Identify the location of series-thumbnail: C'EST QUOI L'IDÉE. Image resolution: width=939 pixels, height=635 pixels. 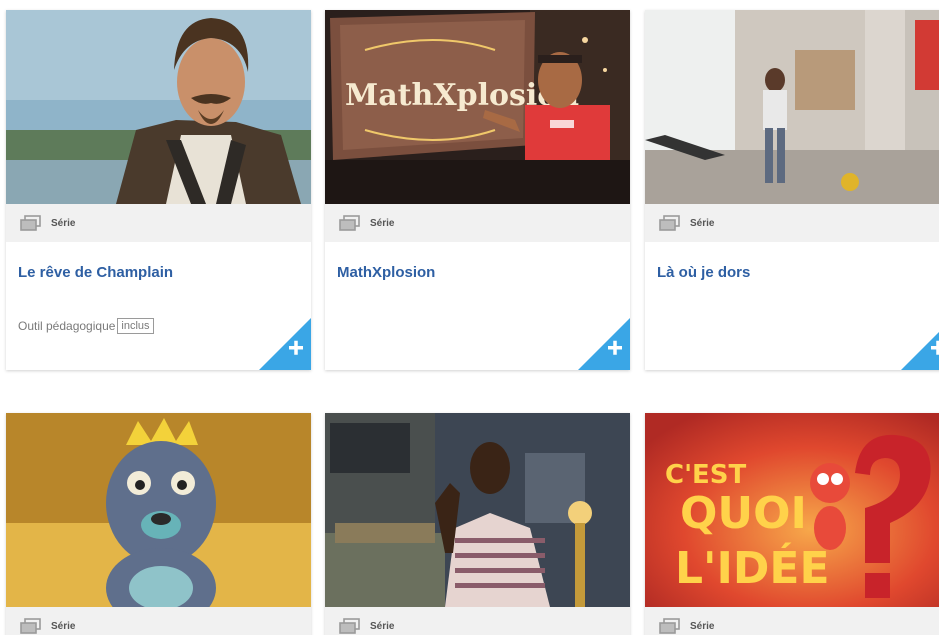
(792, 510).